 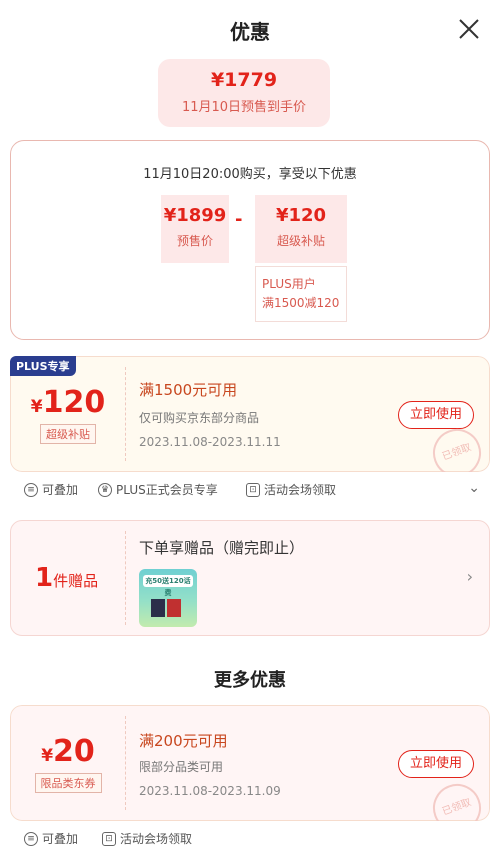 What do you see at coordinates (469, 29) in the screenshot?
I see `close-icon` at bounding box center [469, 29].